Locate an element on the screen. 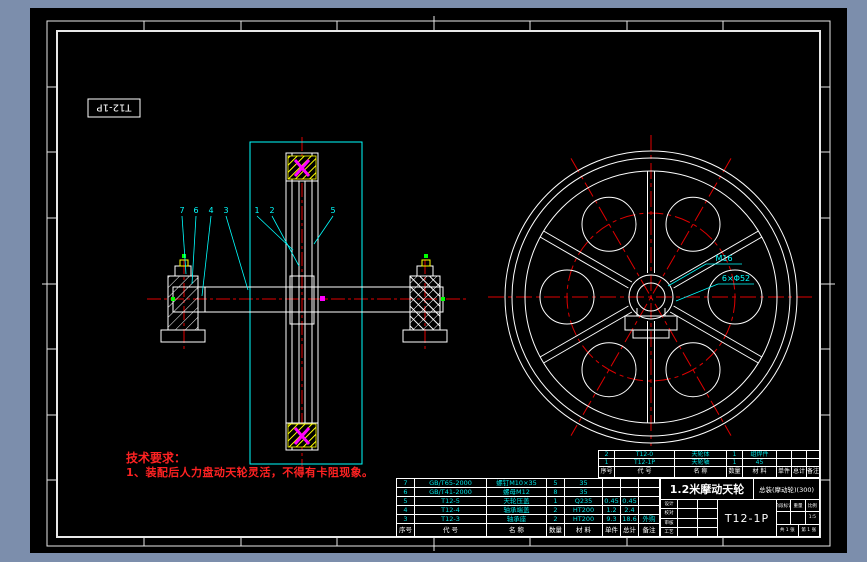  parts-row: 2 T12-0 天轮体 1 组焊件 is located at coordinates (709, 455).